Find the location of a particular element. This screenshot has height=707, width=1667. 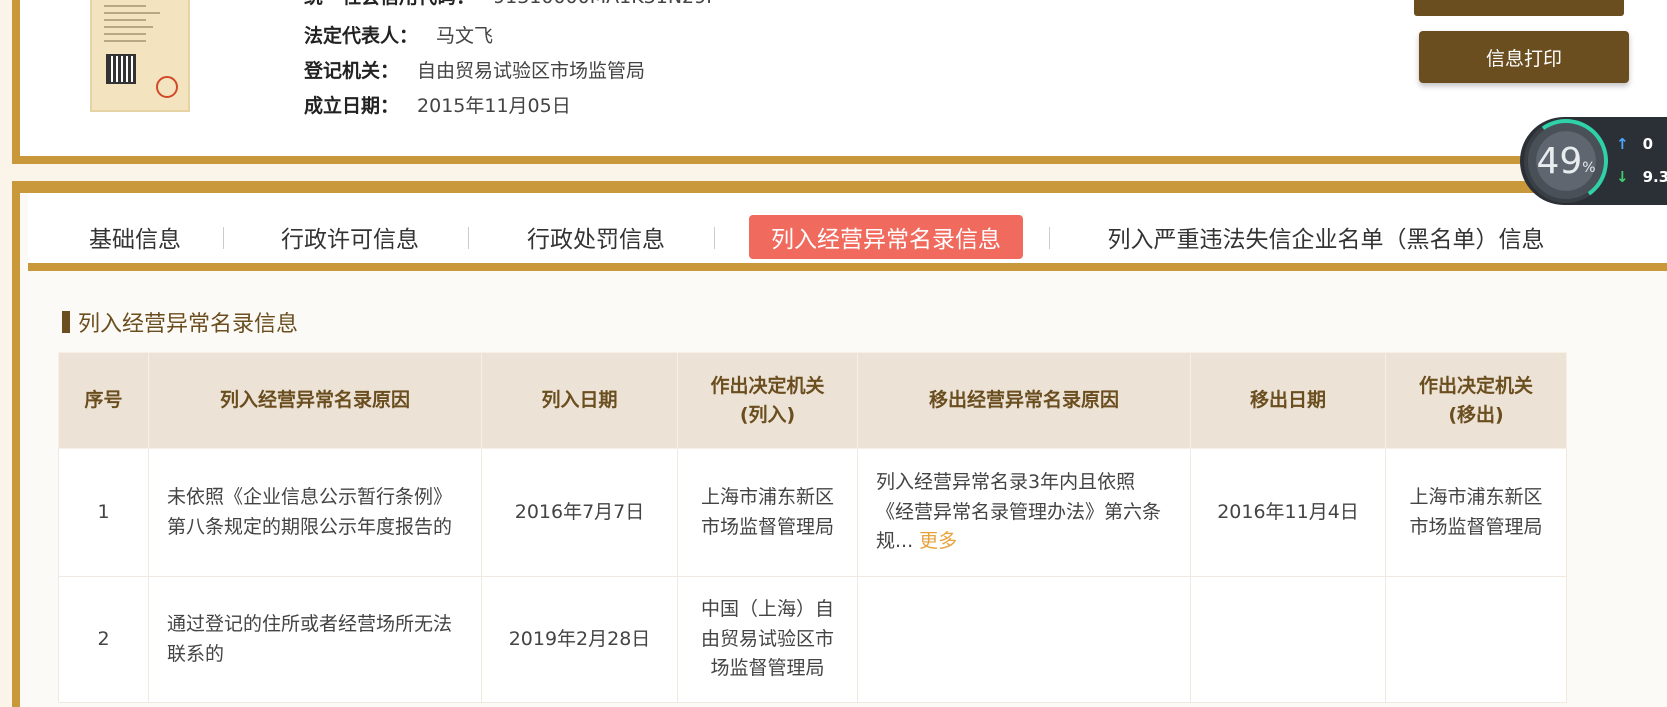

tab-admin-penalty: 行政处罚信息 is located at coordinates (596, 237).